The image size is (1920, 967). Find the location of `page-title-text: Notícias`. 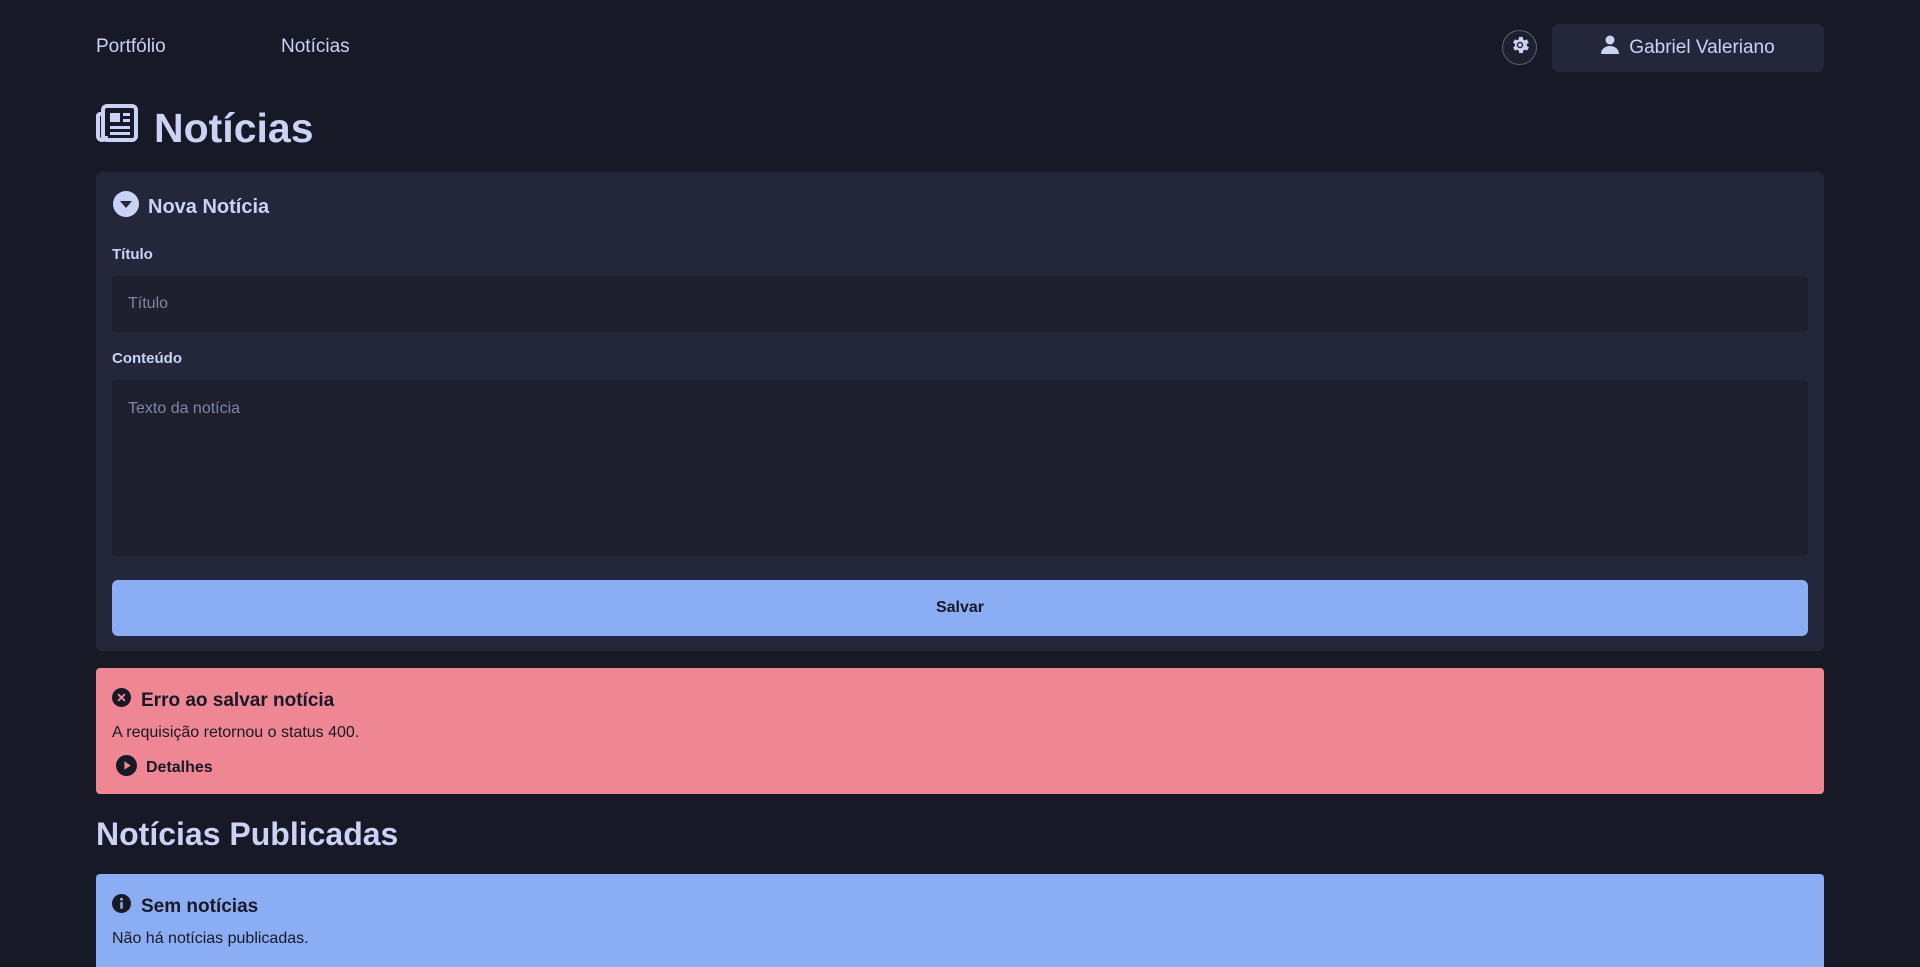

page-title-text: Notícias is located at coordinates (234, 127).